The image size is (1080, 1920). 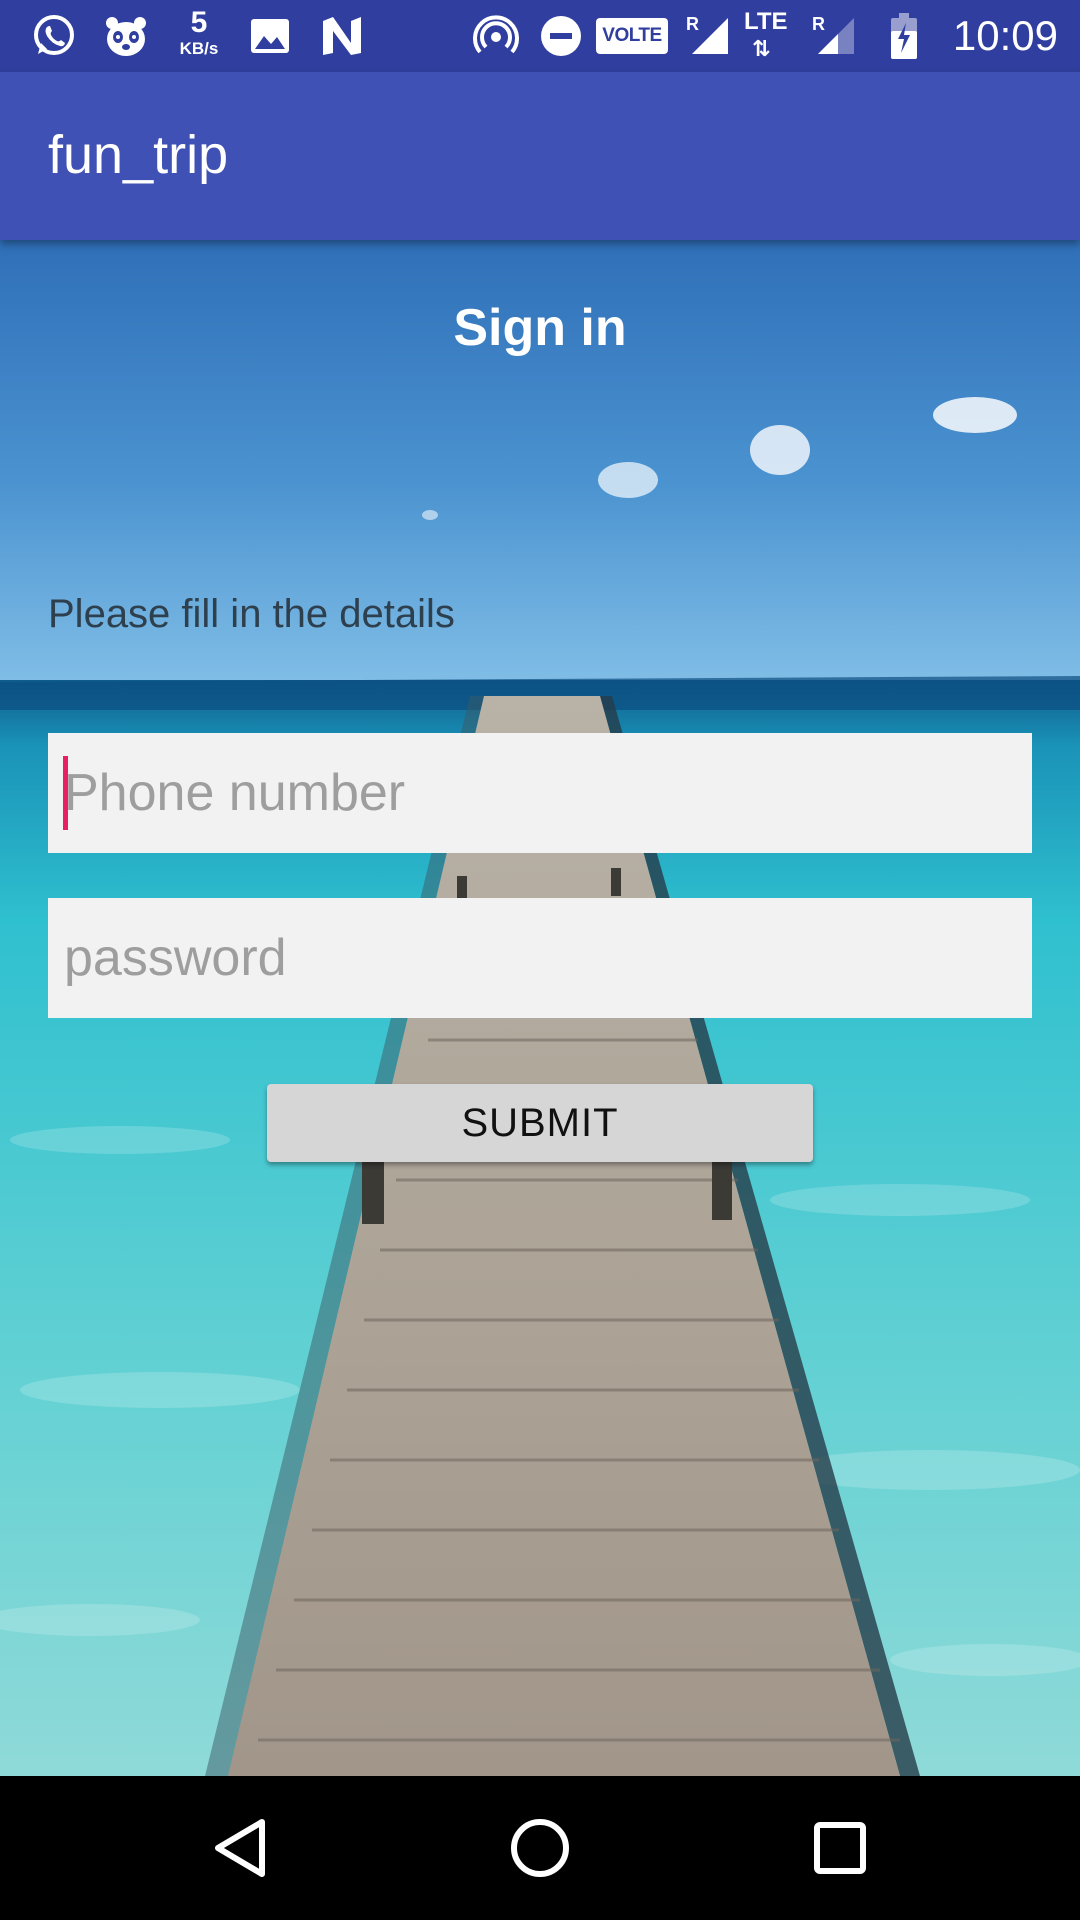 What do you see at coordinates (632, 36) in the screenshot?
I see `volte-badge: VOLTE` at bounding box center [632, 36].